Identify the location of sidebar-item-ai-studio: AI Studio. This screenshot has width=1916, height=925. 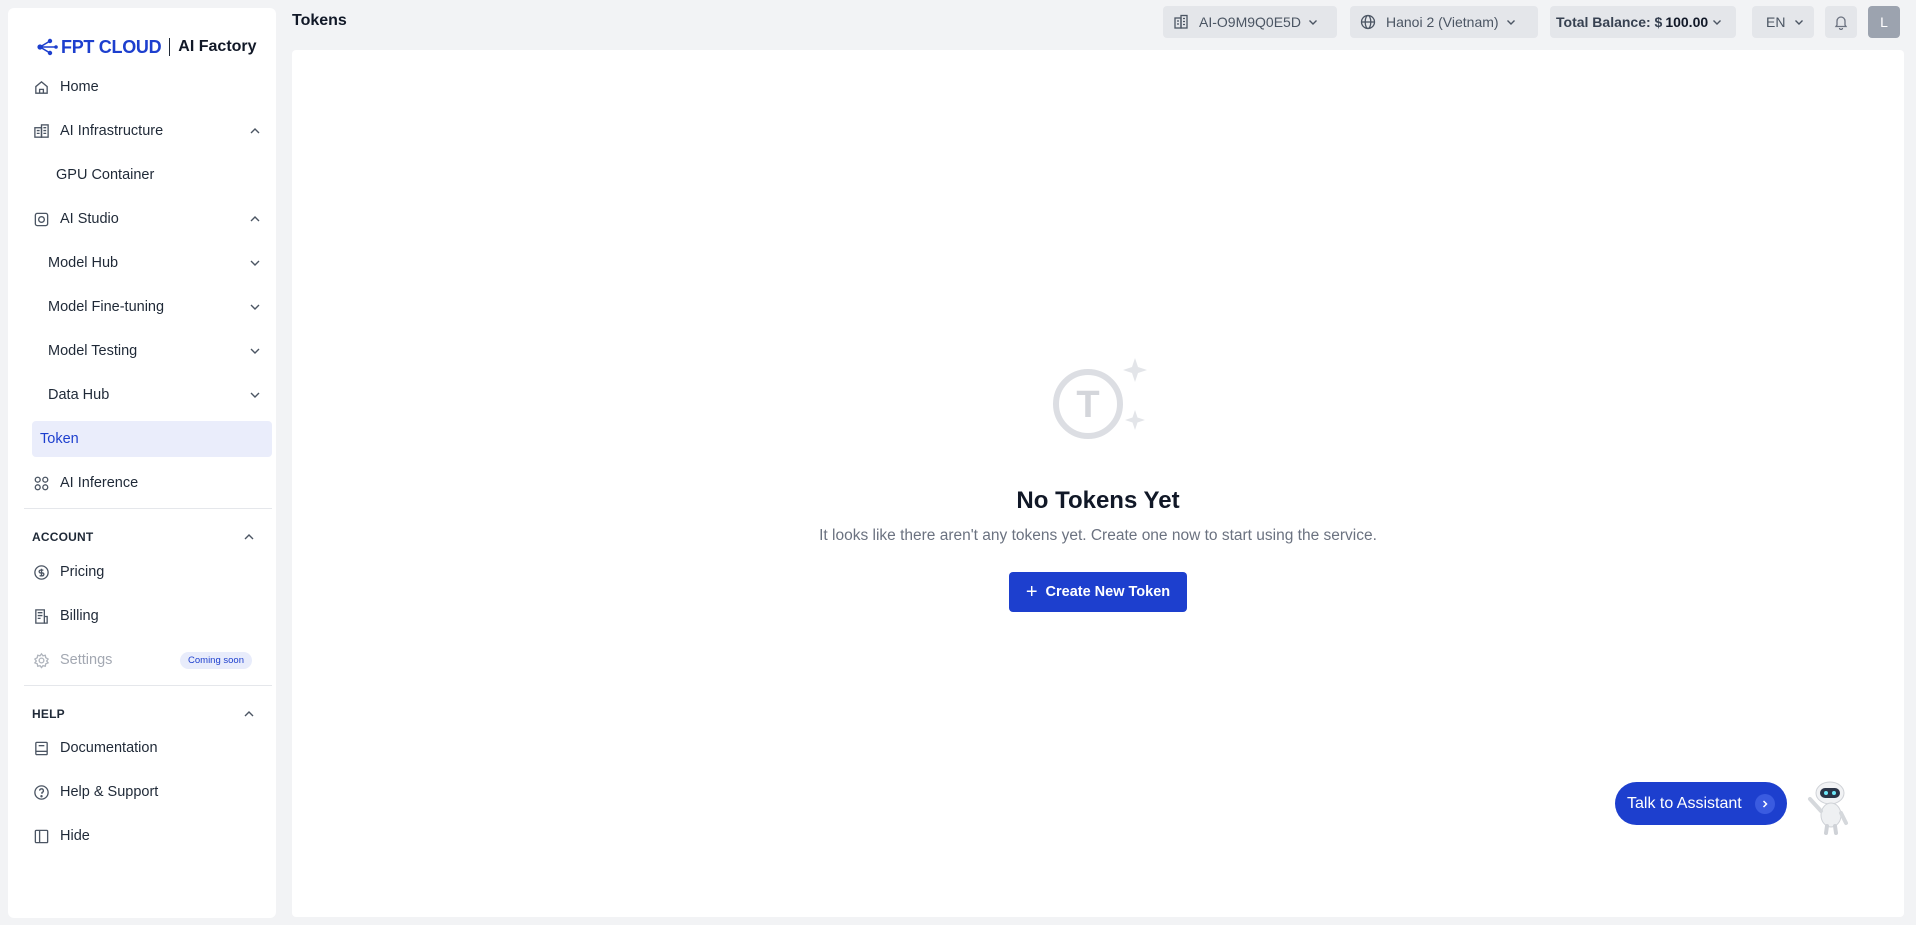
(148, 219).